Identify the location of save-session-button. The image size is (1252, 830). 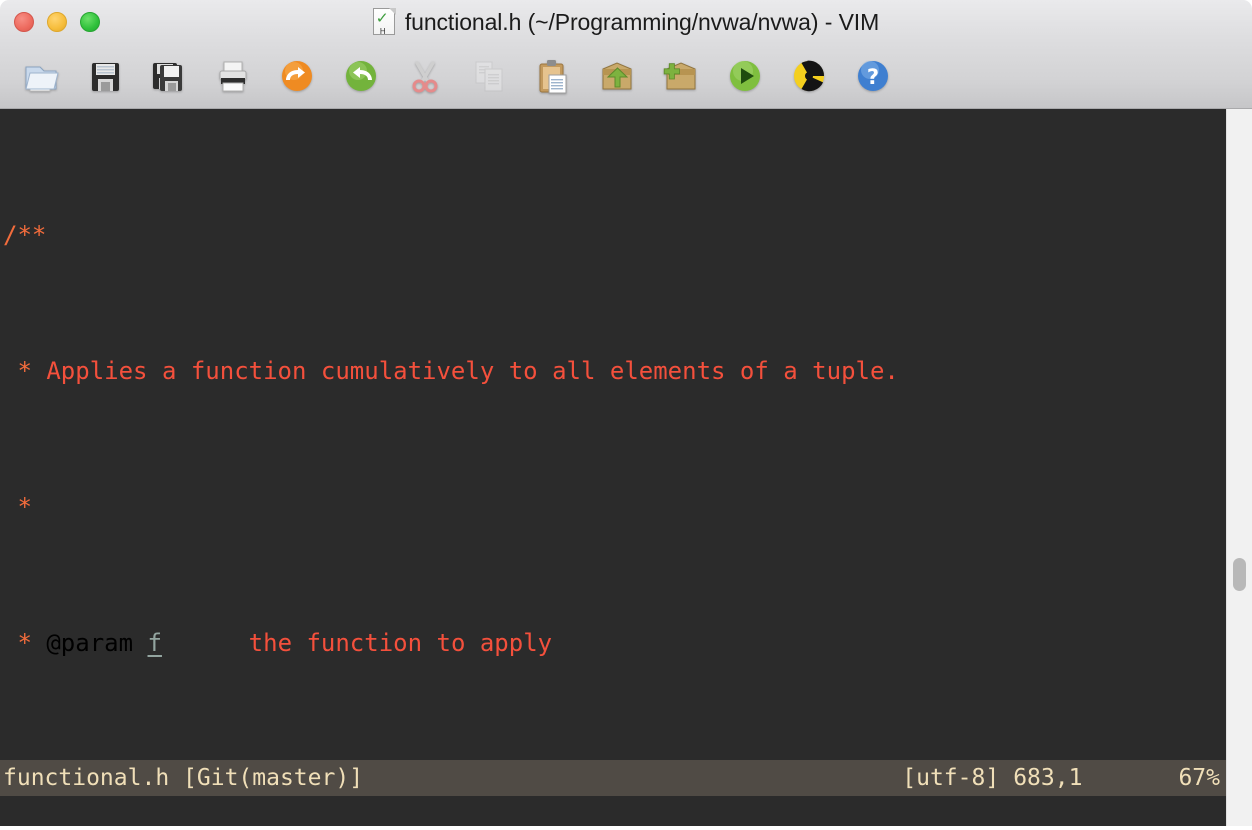
(681, 76).